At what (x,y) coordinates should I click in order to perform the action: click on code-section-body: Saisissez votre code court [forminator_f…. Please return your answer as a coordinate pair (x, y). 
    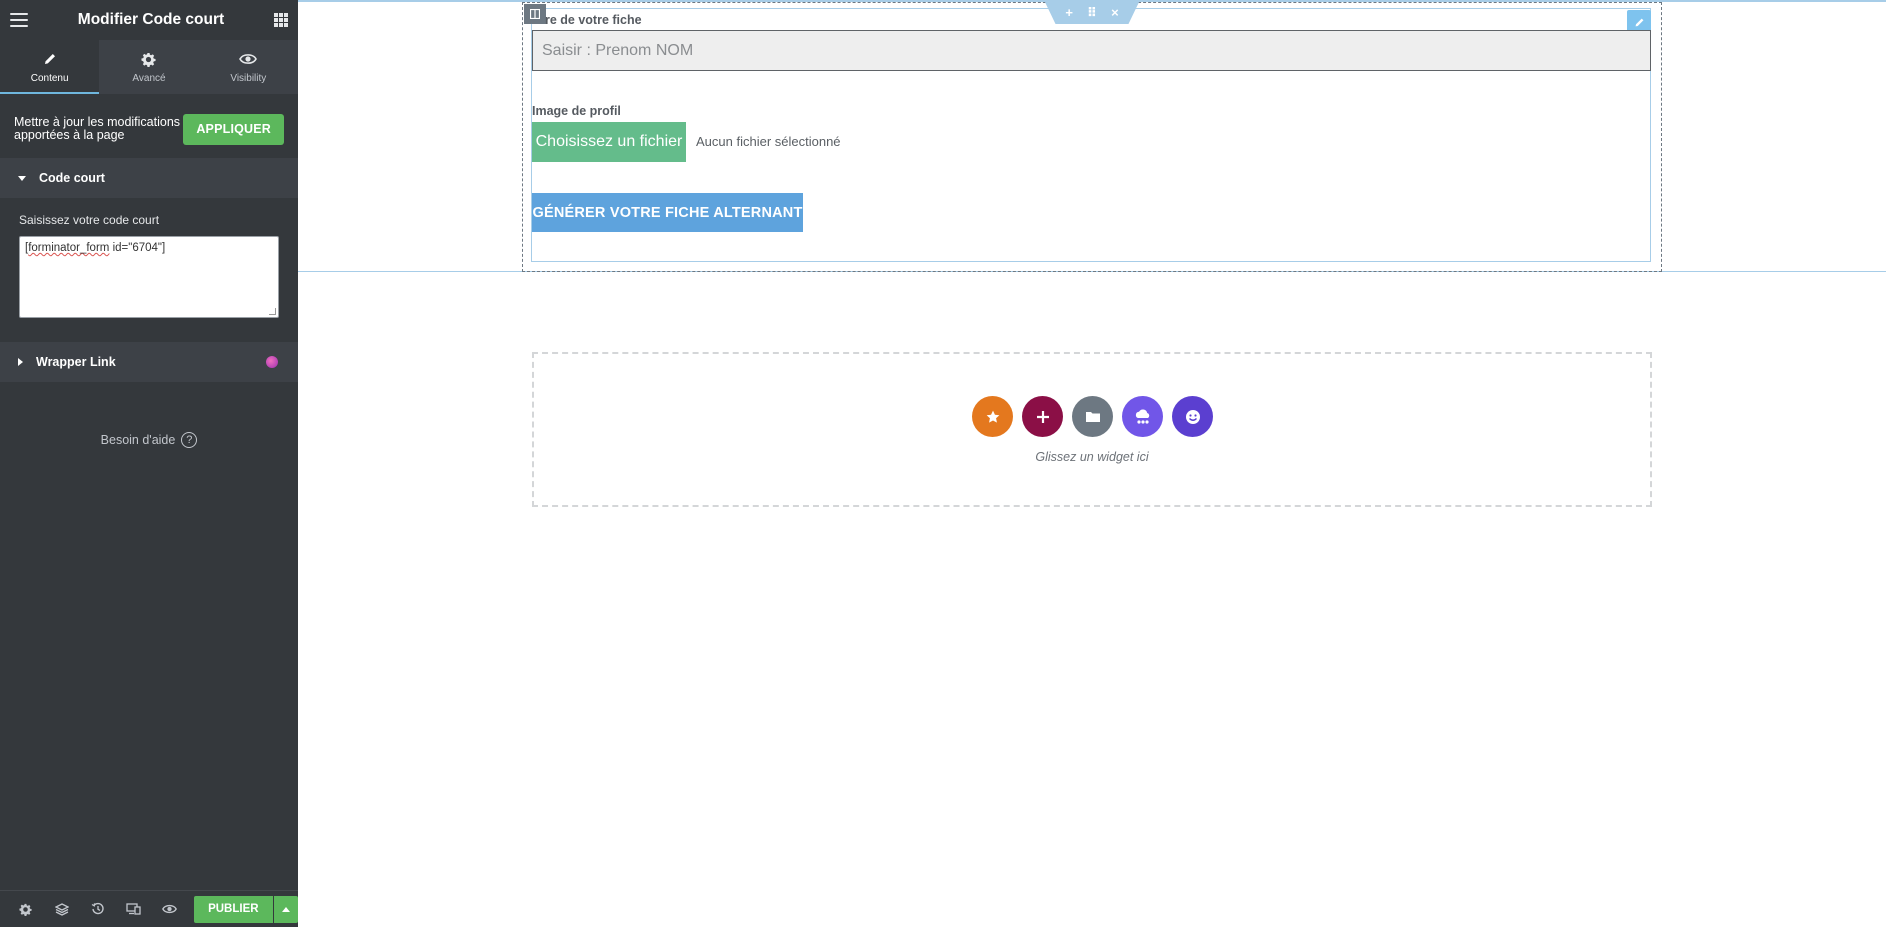
    Looking at the image, I should click on (149, 270).